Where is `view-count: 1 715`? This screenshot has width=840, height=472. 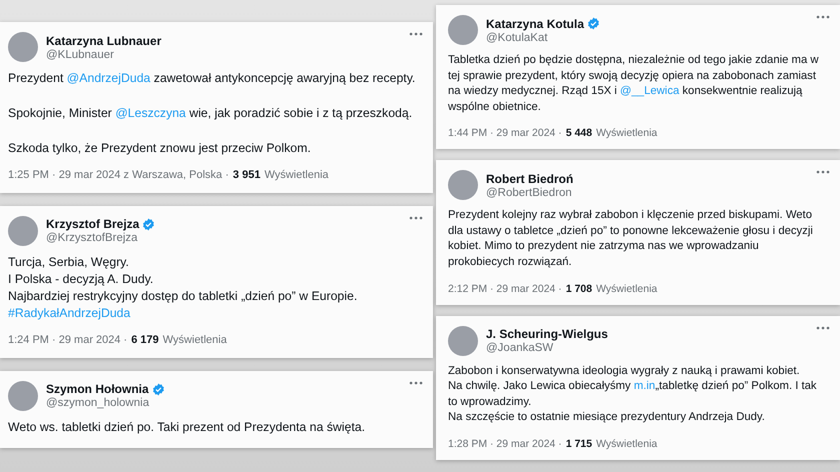
view-count: 1 715 is located at coordinates (579, 444).